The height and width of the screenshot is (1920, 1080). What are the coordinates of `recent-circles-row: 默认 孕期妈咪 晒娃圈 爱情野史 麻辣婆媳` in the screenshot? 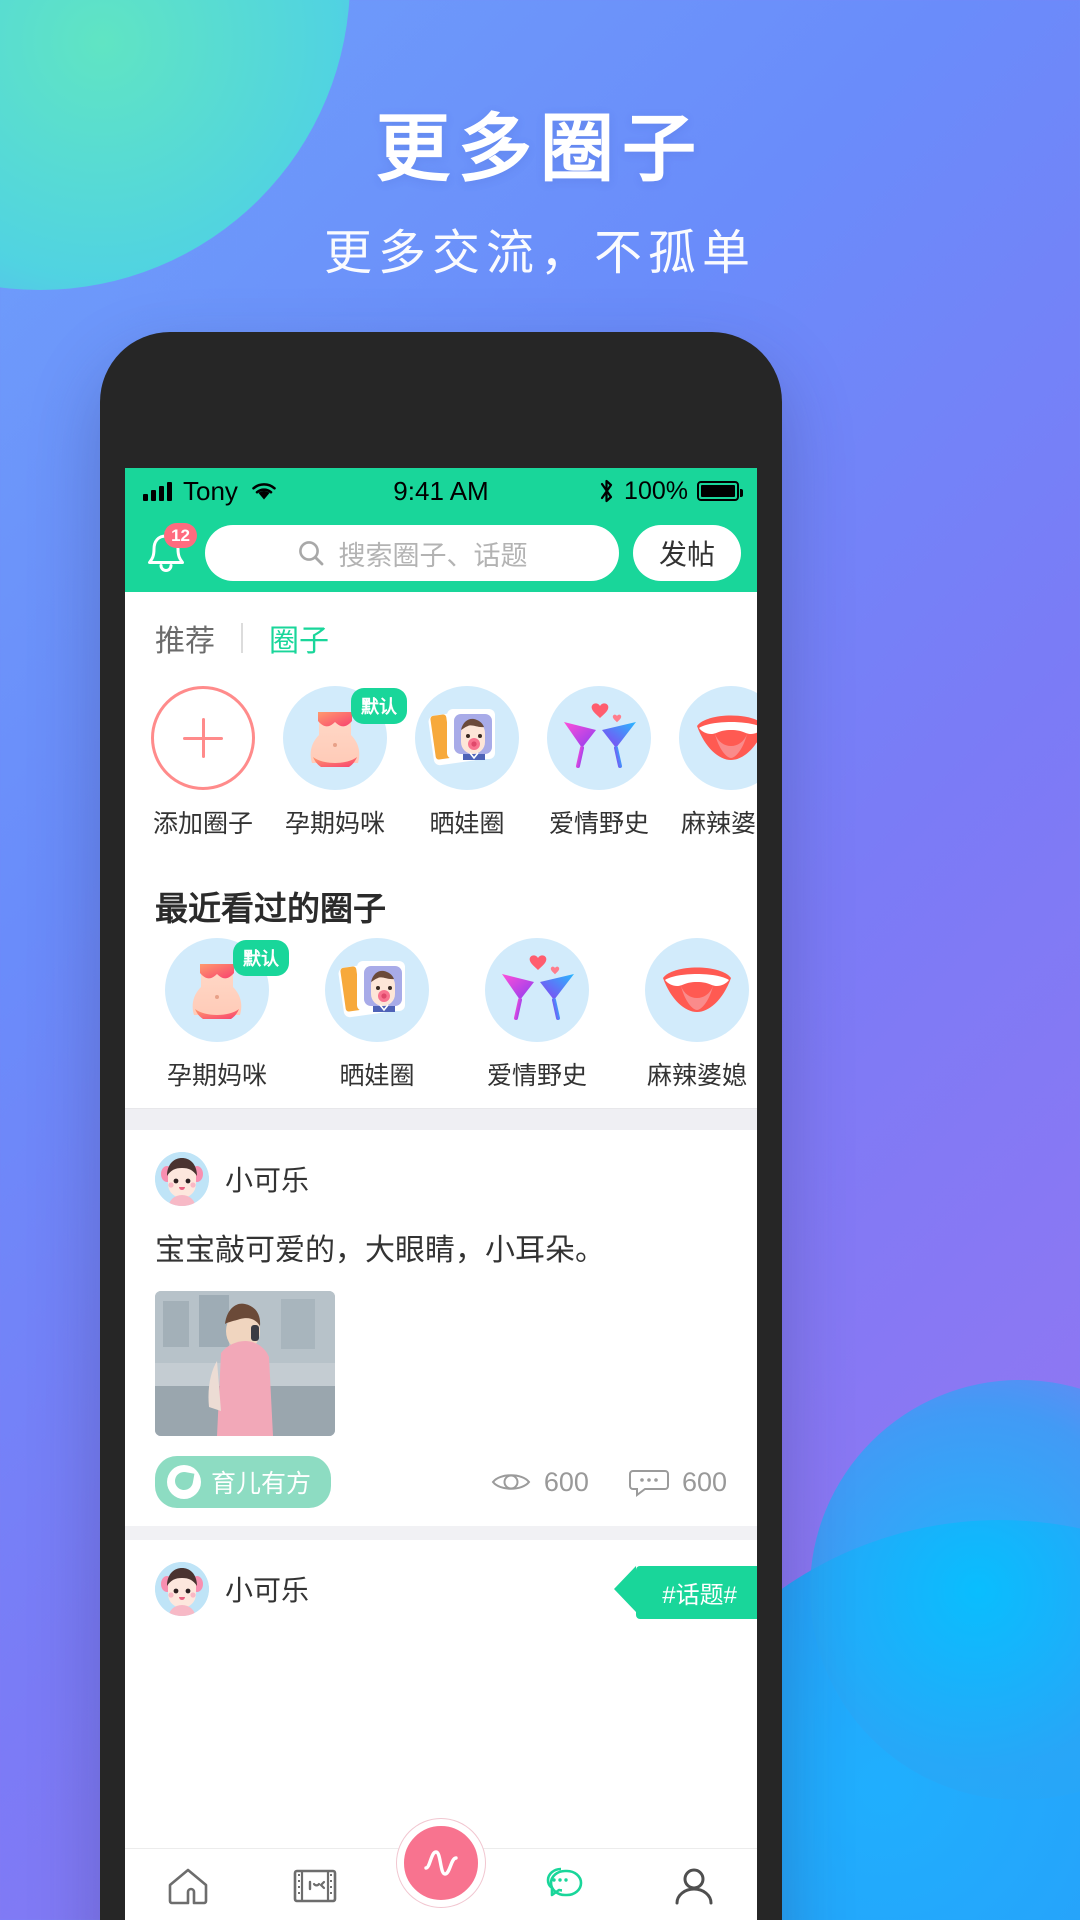 It's located at (441, 1021).